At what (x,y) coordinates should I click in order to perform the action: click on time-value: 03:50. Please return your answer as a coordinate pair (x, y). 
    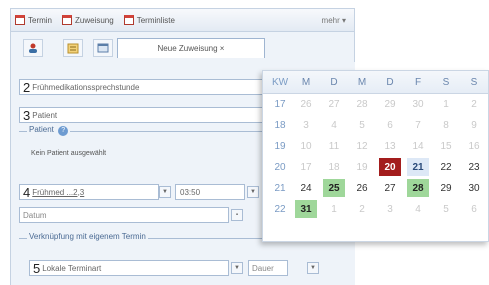
    Looking at the image, I should click on (190, 192).